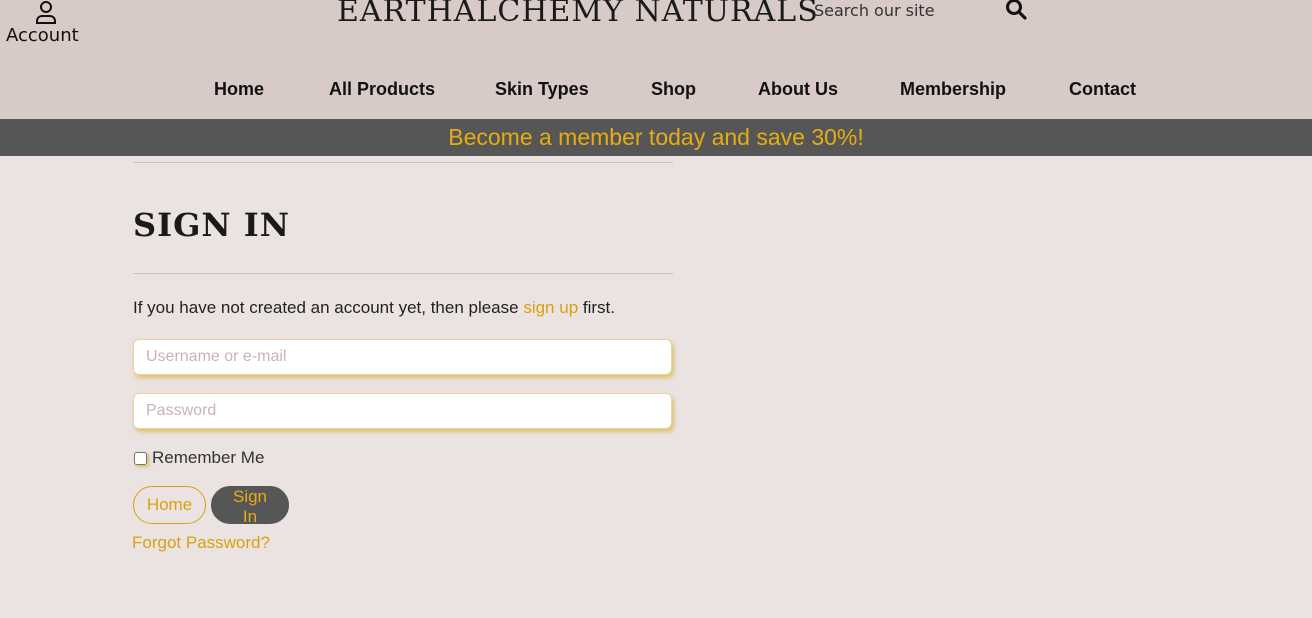 The image size is (1312, 618). Describe the element at coordinates (403, 273) in the screenshot. I see `divider-title` at that location.